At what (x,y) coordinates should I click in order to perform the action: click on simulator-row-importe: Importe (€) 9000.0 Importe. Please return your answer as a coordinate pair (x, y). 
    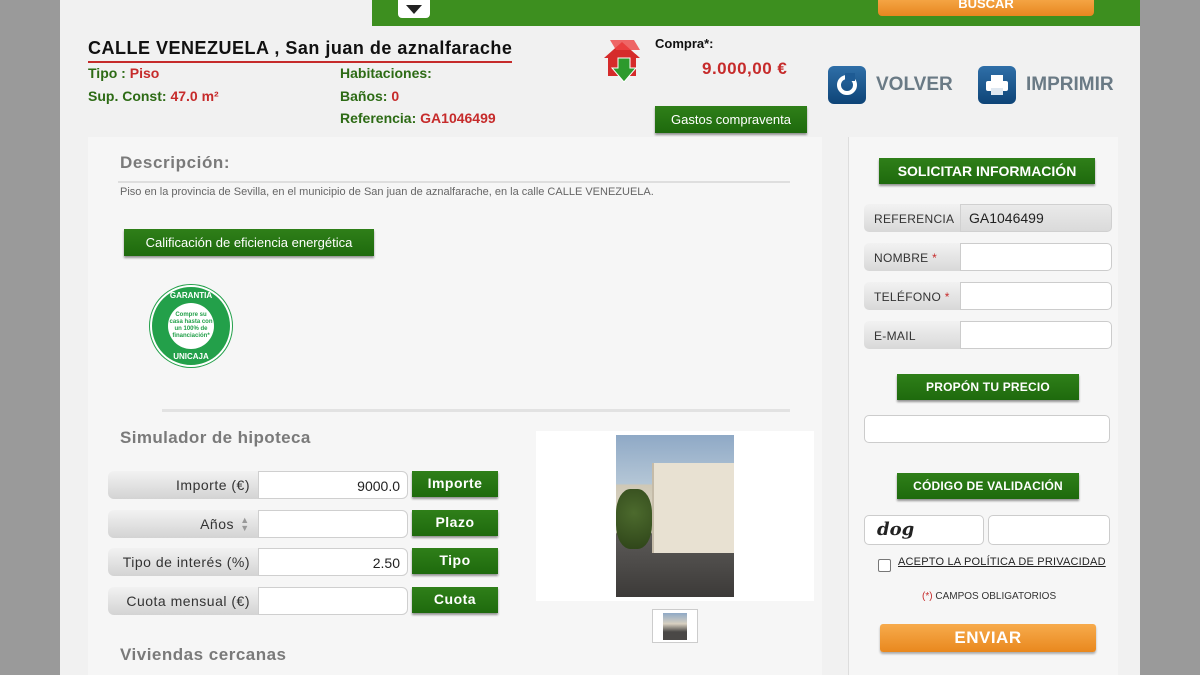
    Looking at the image, I should click on (304, 485).